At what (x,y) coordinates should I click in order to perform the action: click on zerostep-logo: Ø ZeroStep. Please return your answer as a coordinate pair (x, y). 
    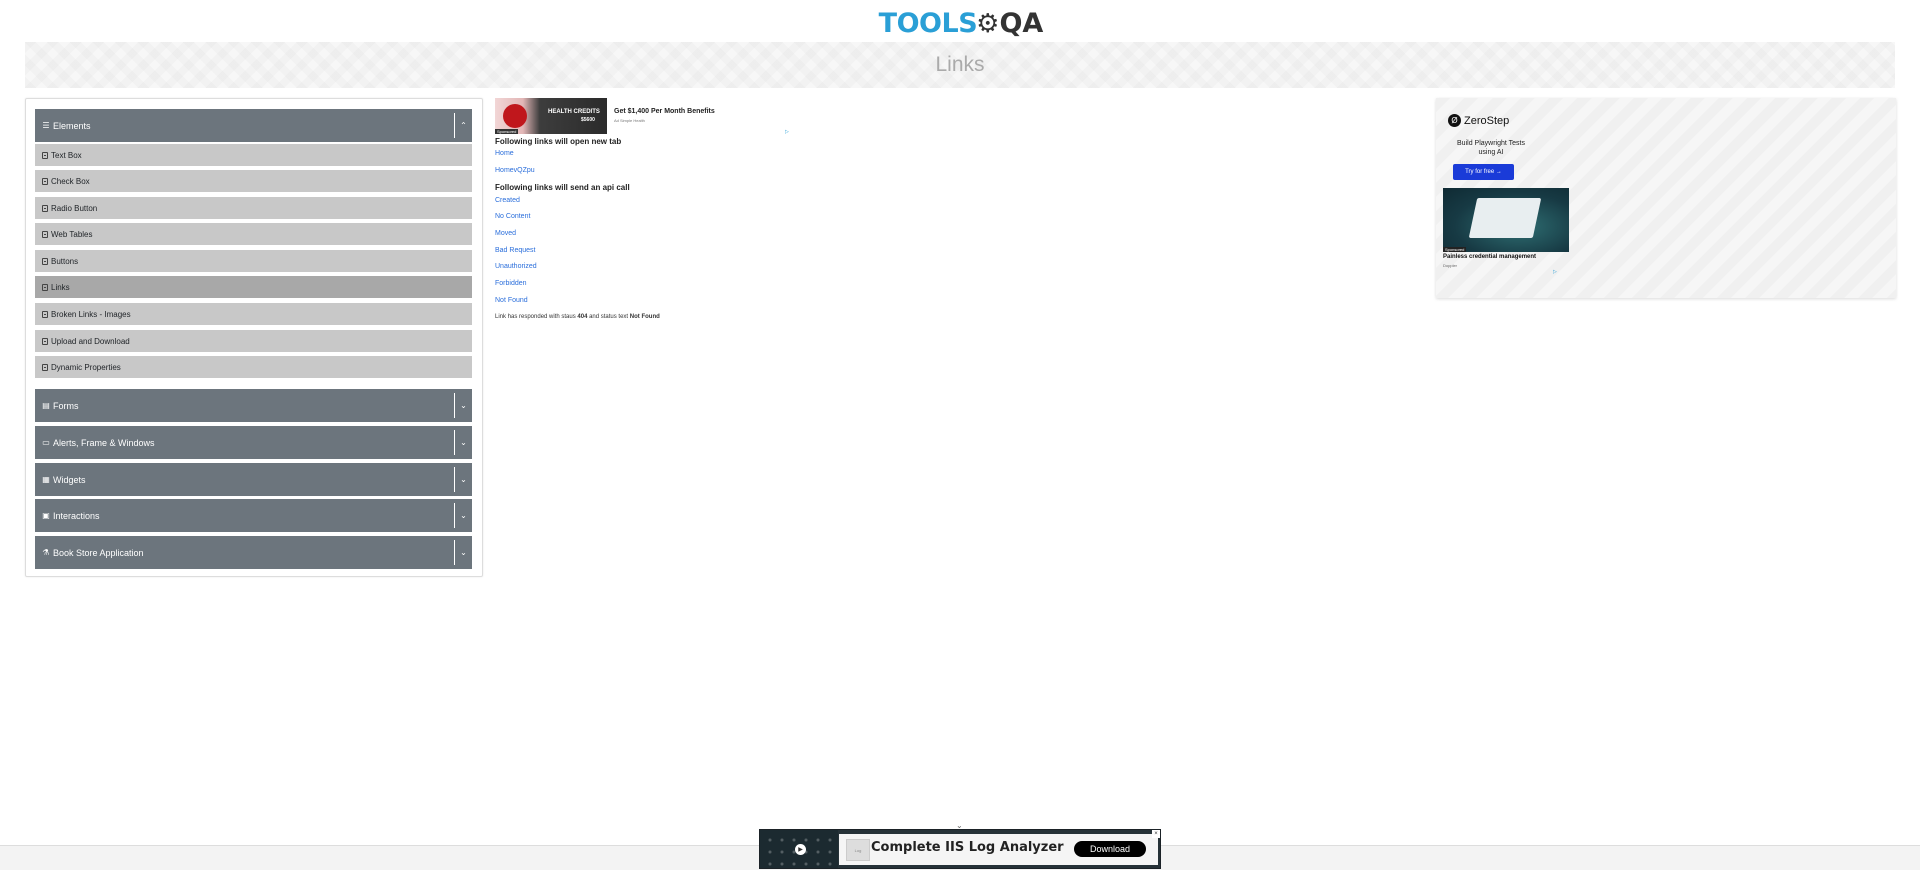
    Looking at the image, I should click on (1478, 120).